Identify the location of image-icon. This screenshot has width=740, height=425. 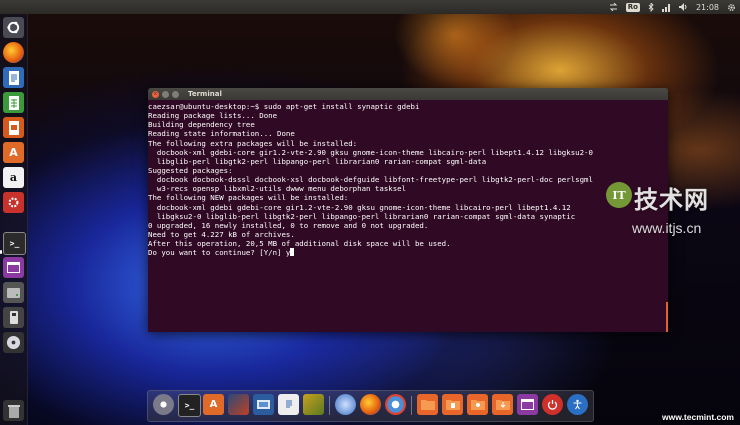
(313, 404).